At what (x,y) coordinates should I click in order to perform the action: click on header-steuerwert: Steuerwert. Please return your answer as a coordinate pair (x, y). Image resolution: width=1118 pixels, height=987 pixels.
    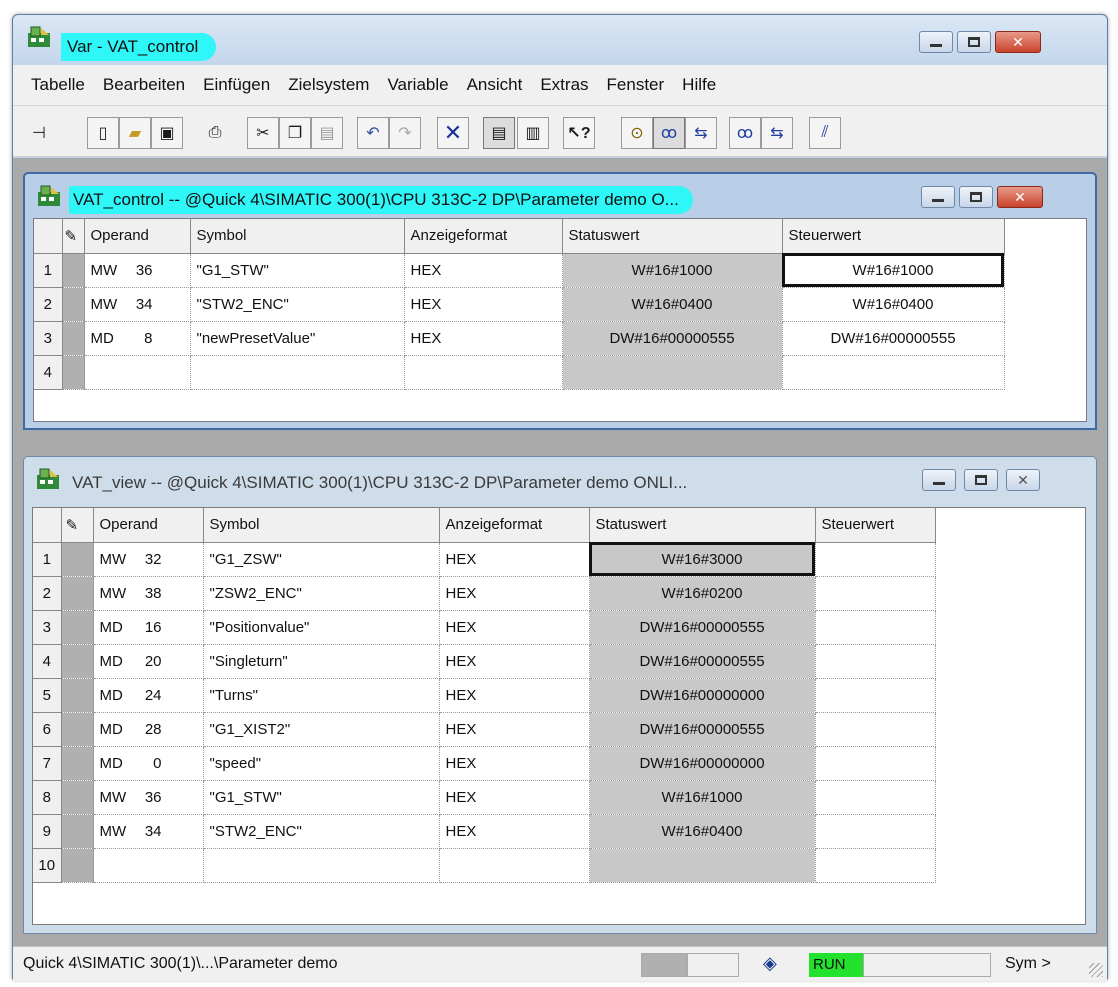
    Looking at the image, I should click on (893, 236).